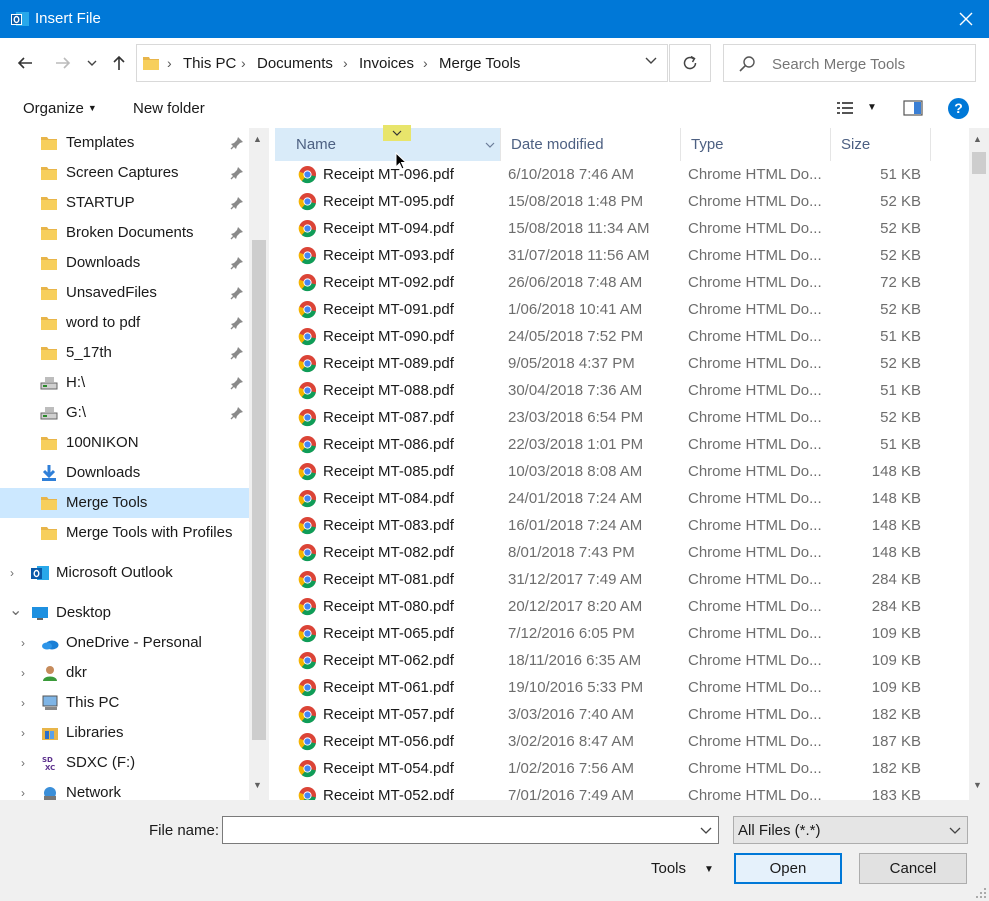 The width and height of the screenshot is (989, 901). I want to click on breadcrumb-documents: Documents, so click(295, 63).